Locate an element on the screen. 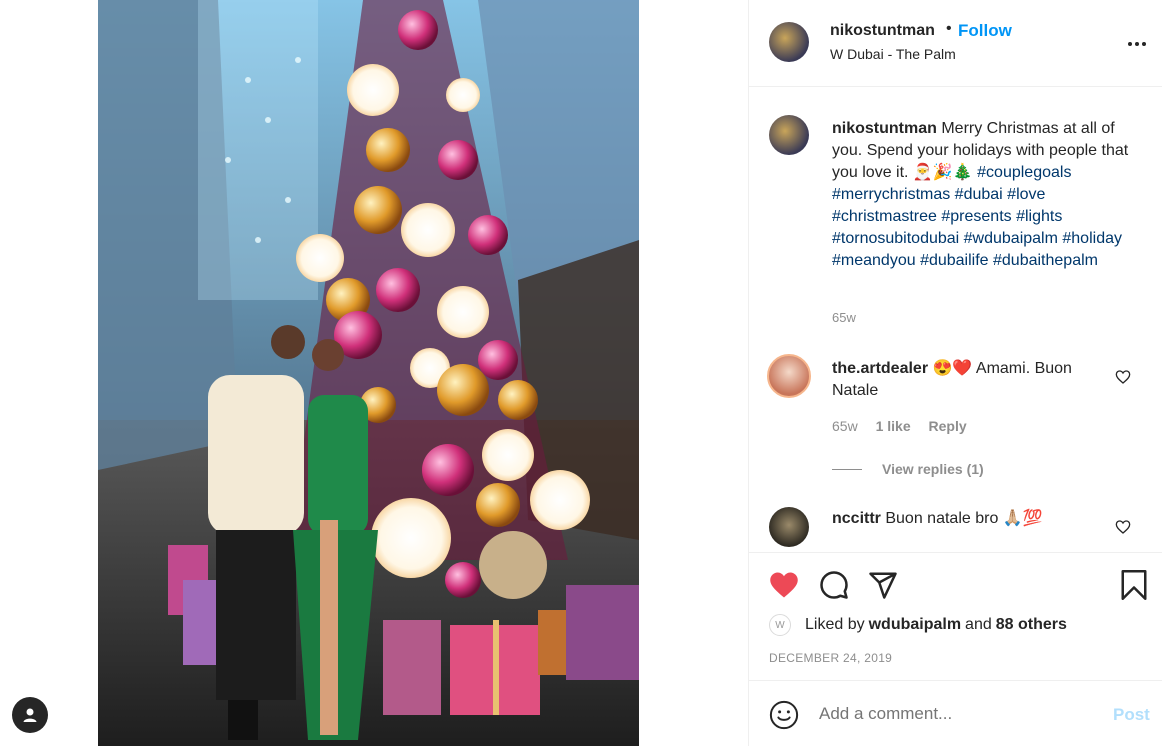 The image size is (1162, 747). bookmark-icon is located at coordinates (1134, 585).